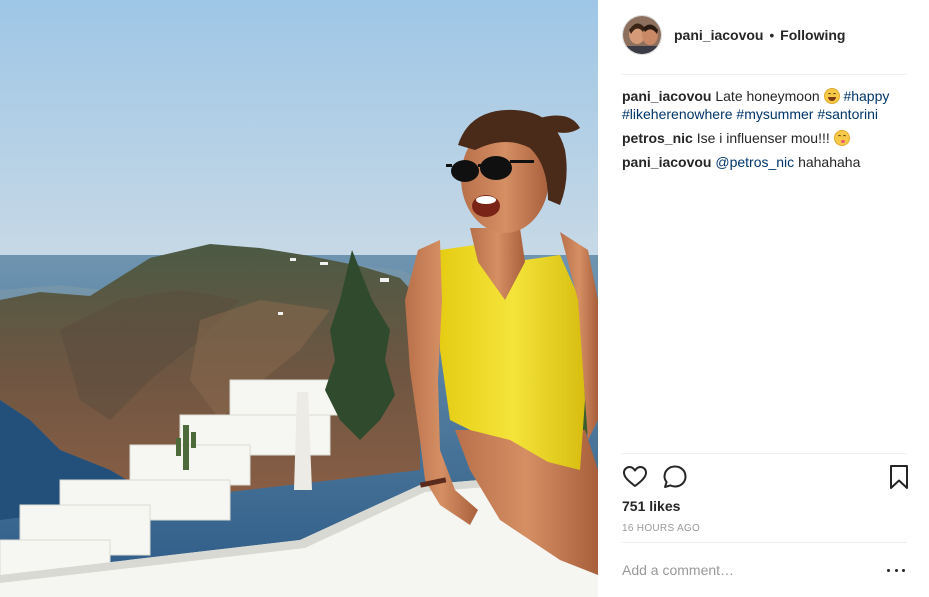 Image resolution: width=929 pixels, height=597 pixels. Describe the element at coordinates (847, 114) in the screenshot. I see `hashtag-link: #santorini` at that location.